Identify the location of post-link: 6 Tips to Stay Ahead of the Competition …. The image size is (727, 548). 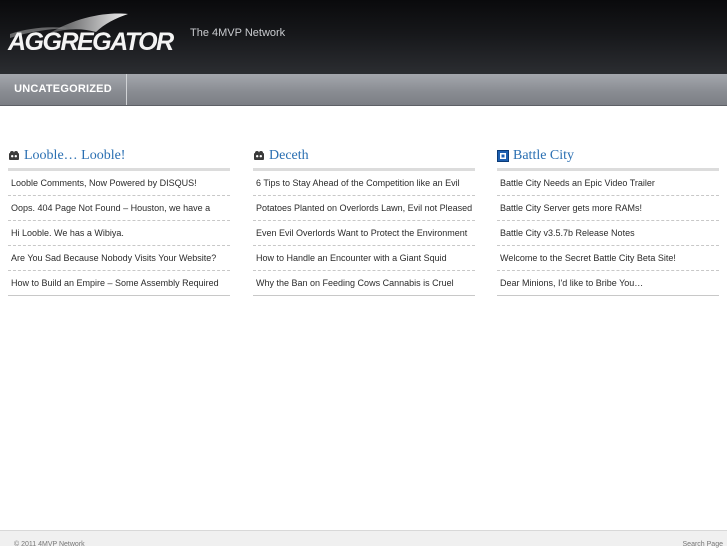
(364, 183).